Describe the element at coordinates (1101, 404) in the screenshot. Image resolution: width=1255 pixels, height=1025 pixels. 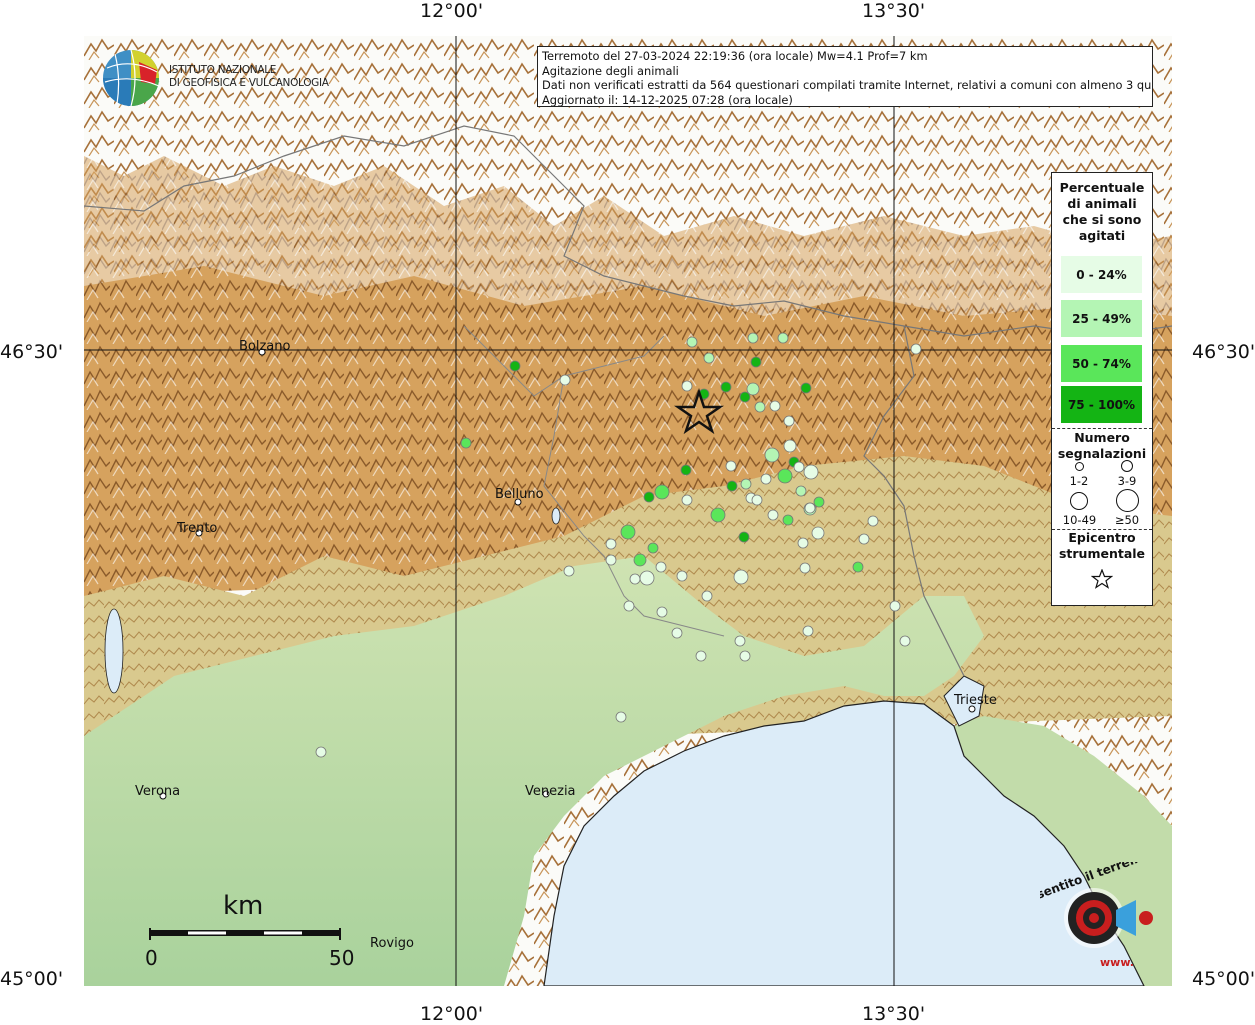
I see `legend-class-75-100: 75 - 100%` at that location.